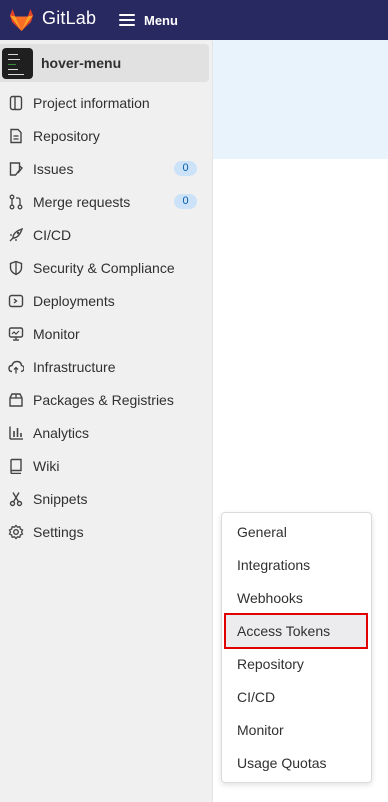 This screenshot has width=388, height=802. Describe the element at coordinates (16, 498) in the screenshot. I see `scissors-icon` at that location.